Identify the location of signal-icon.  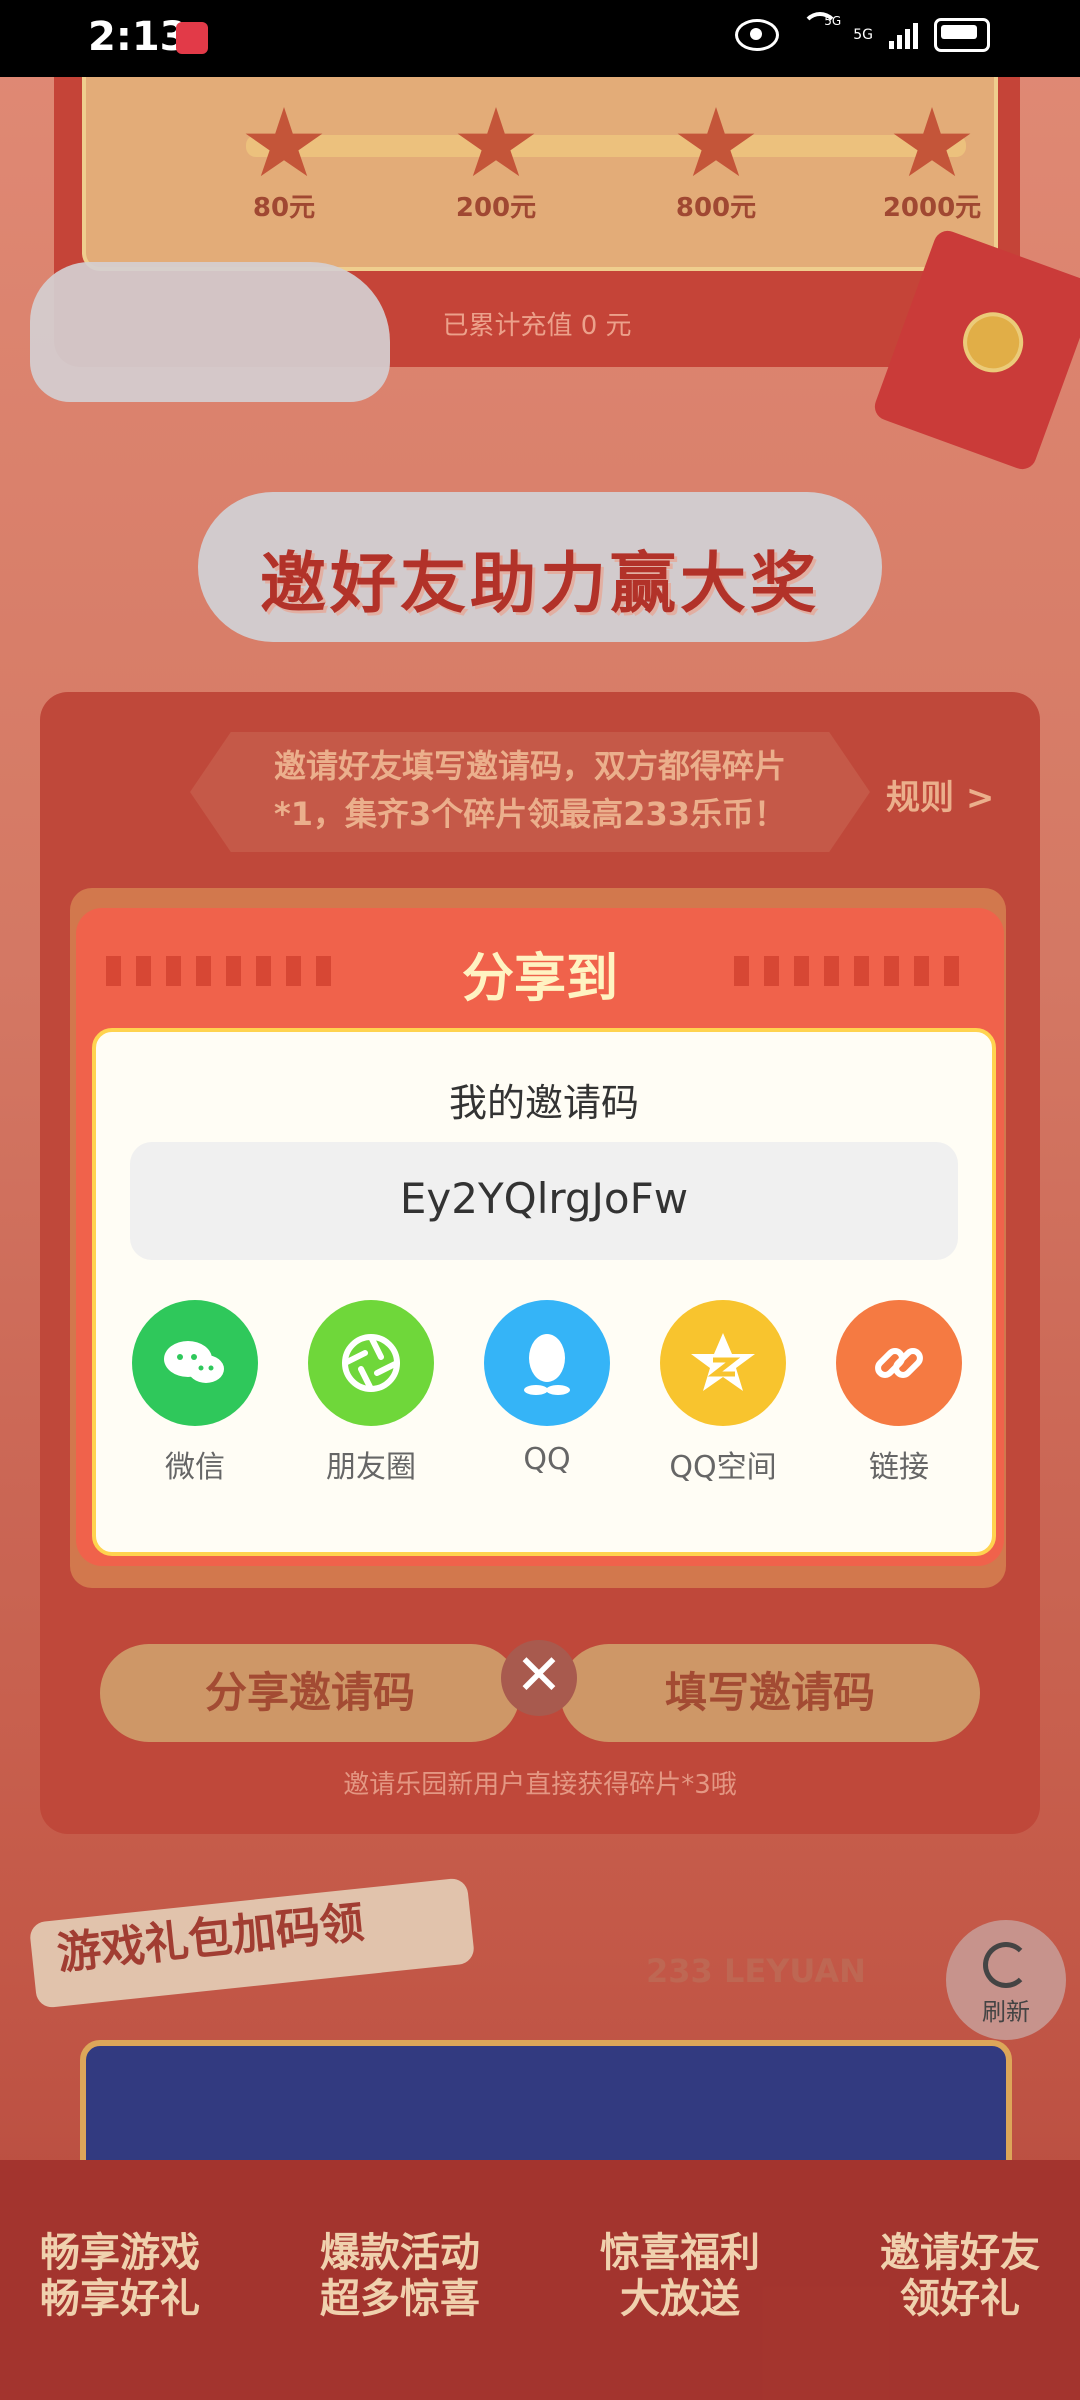
(903, 35).